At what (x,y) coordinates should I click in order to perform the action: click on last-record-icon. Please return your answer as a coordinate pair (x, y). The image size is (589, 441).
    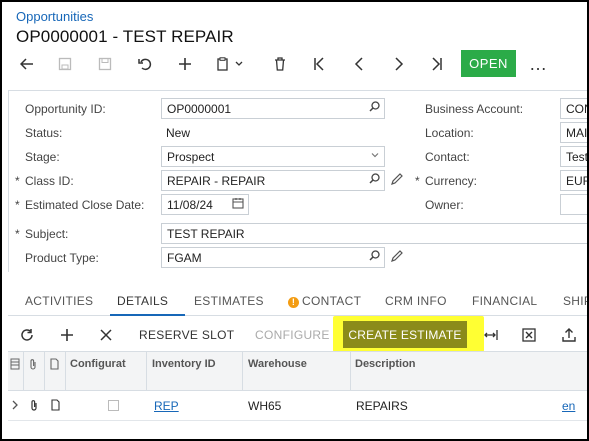
    Looking at the image, I should click on (437, 64).